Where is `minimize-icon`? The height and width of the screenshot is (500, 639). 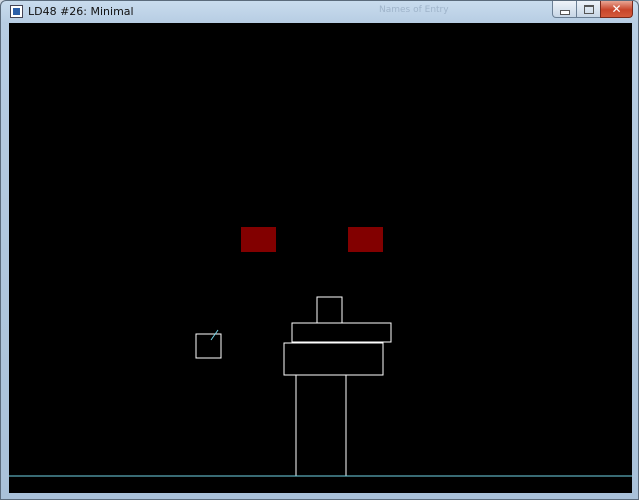
minimize-icon is located at coordinates (564, 12).